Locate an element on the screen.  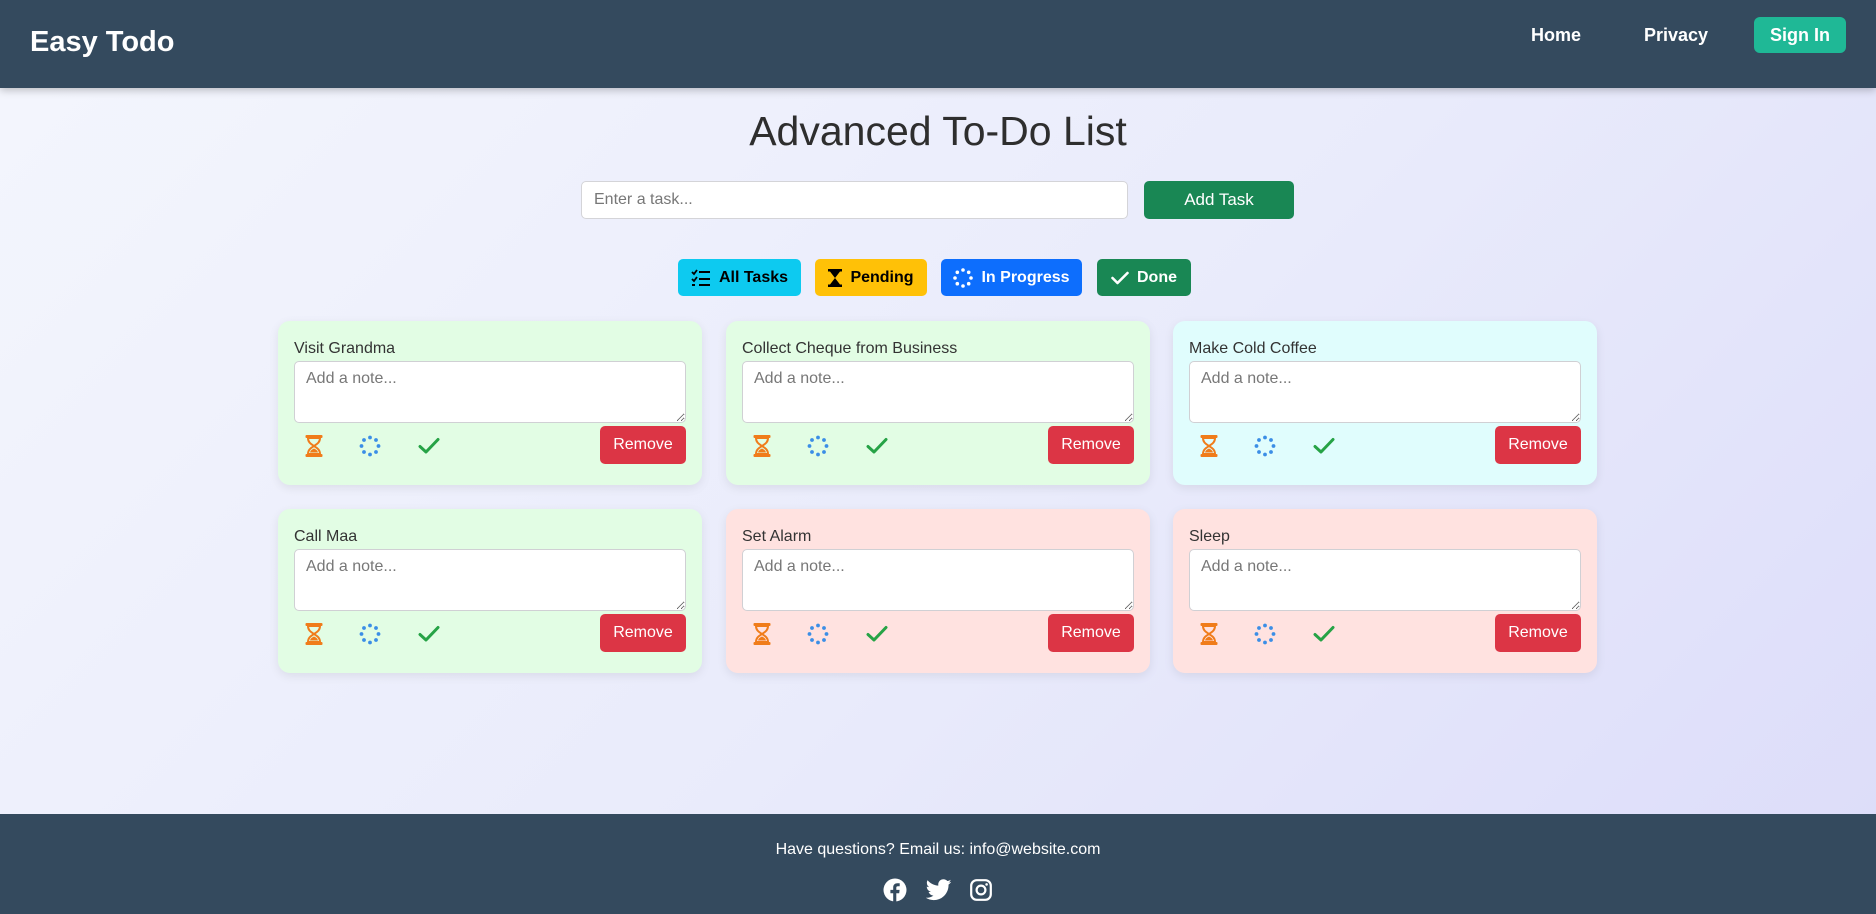
filter-in-progress-label: In Progress is located at coordinates (1025, 277).